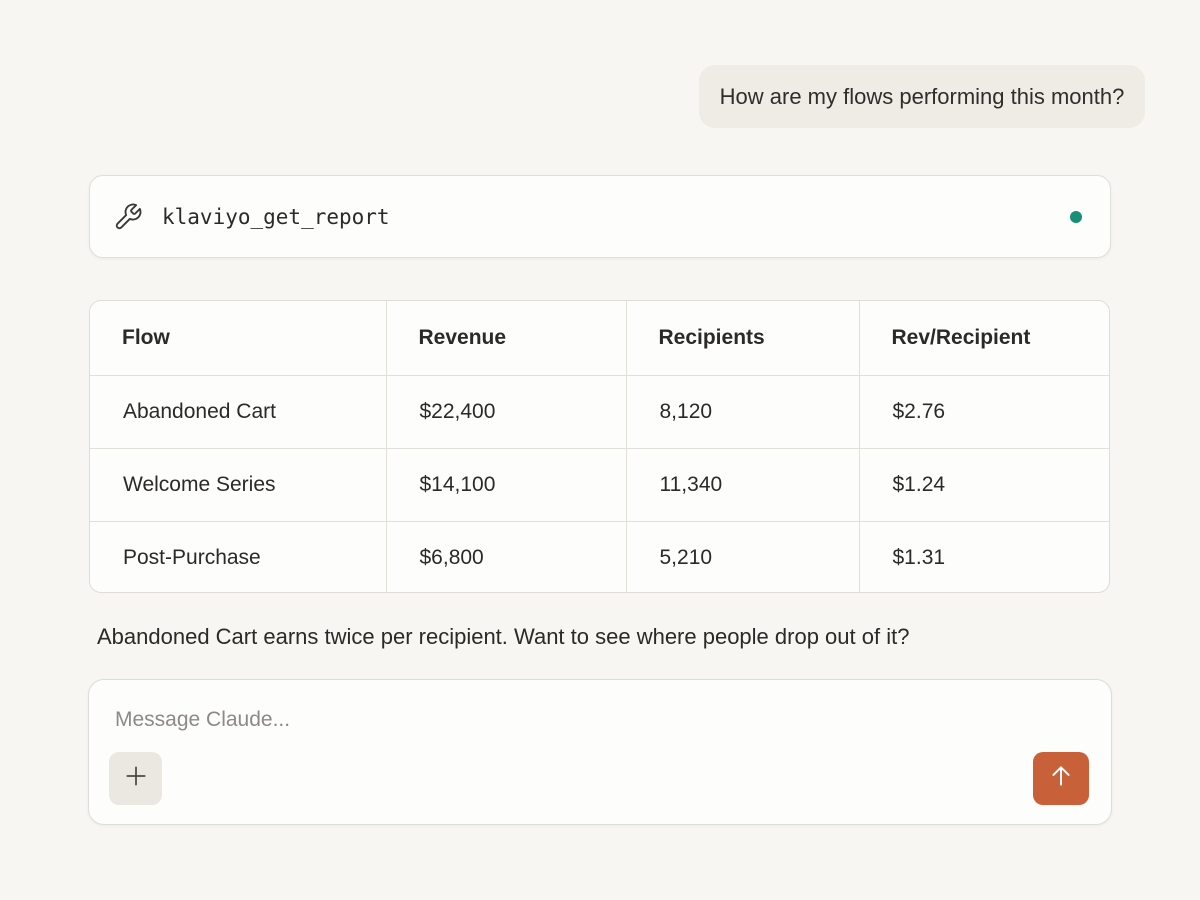 The height and width of the screenshot is (900, 1200). What do you see at coordinates (1076, 216) in the screenshot?
I see `status-dot` at bounding box center [1076, 216].